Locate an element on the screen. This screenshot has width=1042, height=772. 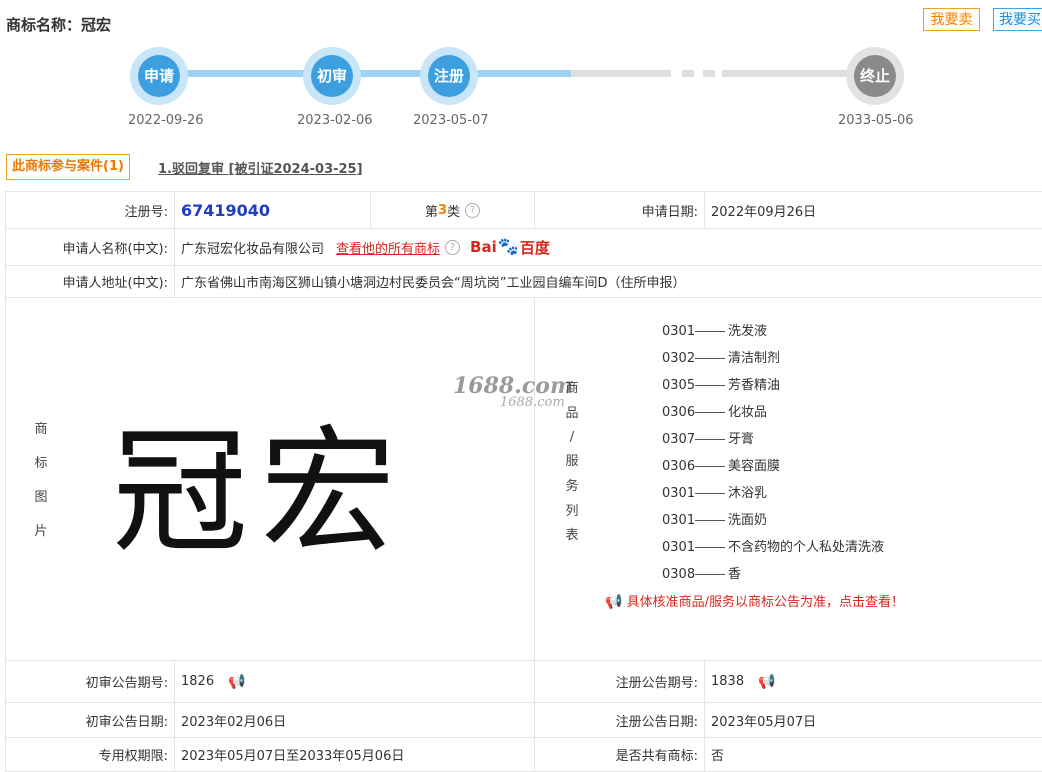
goods-name: 清洁制剂 is located at coordinates (754, 358).